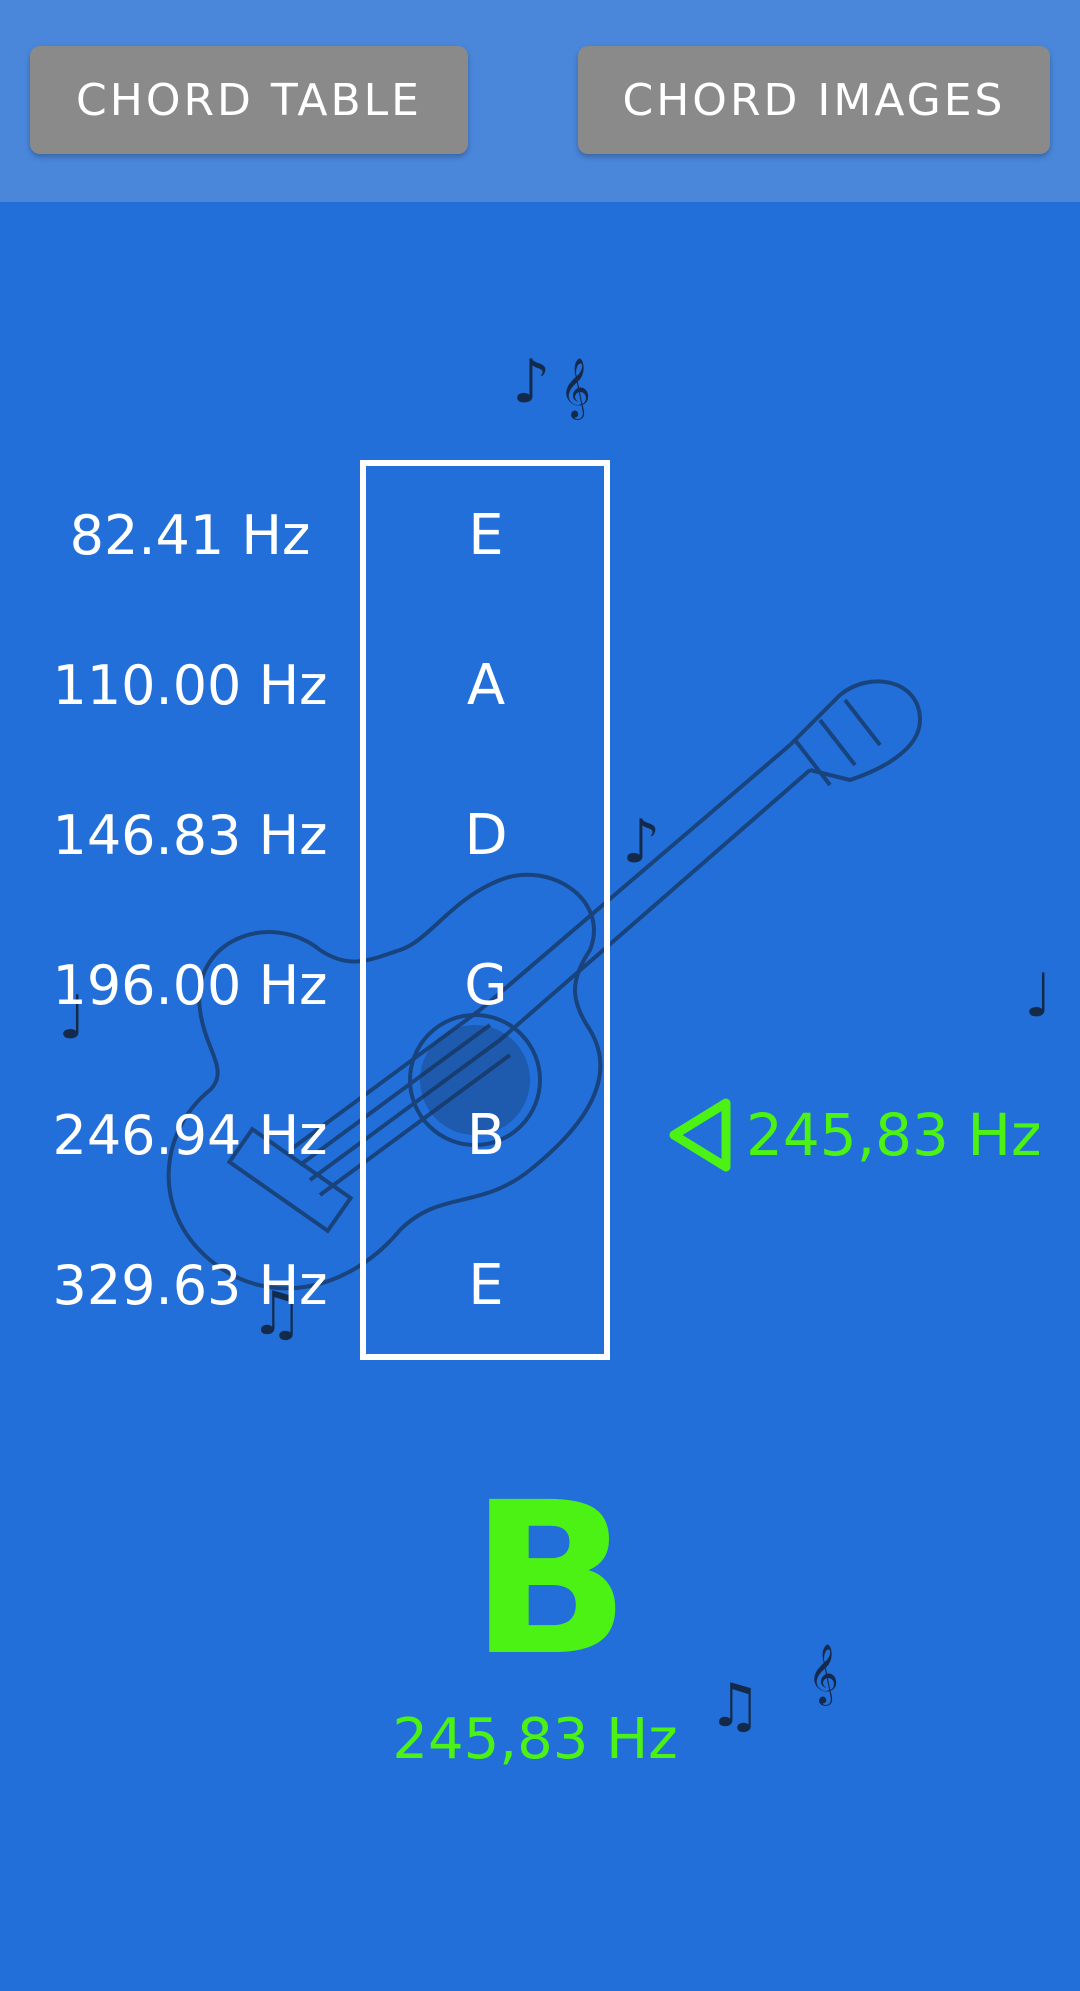 The image size is (1080, 1991). What do you see at coordinates (550, 1579) in the screenshot?
I see `detected-note: B` at bounding box center [550, 1579].